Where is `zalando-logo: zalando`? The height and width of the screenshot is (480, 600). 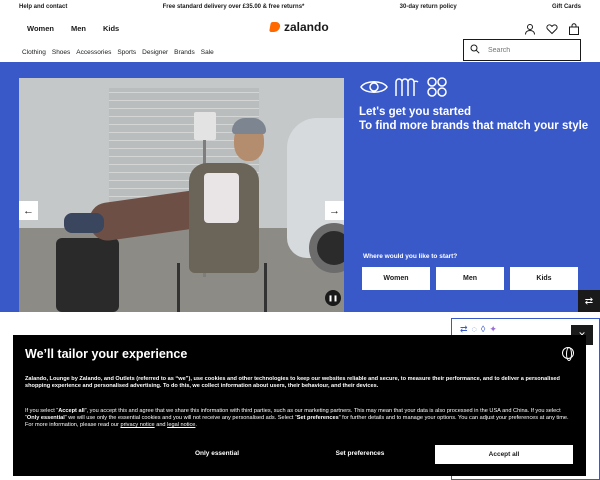 zalando-logo: zalando is located at coordinates (299, 27).